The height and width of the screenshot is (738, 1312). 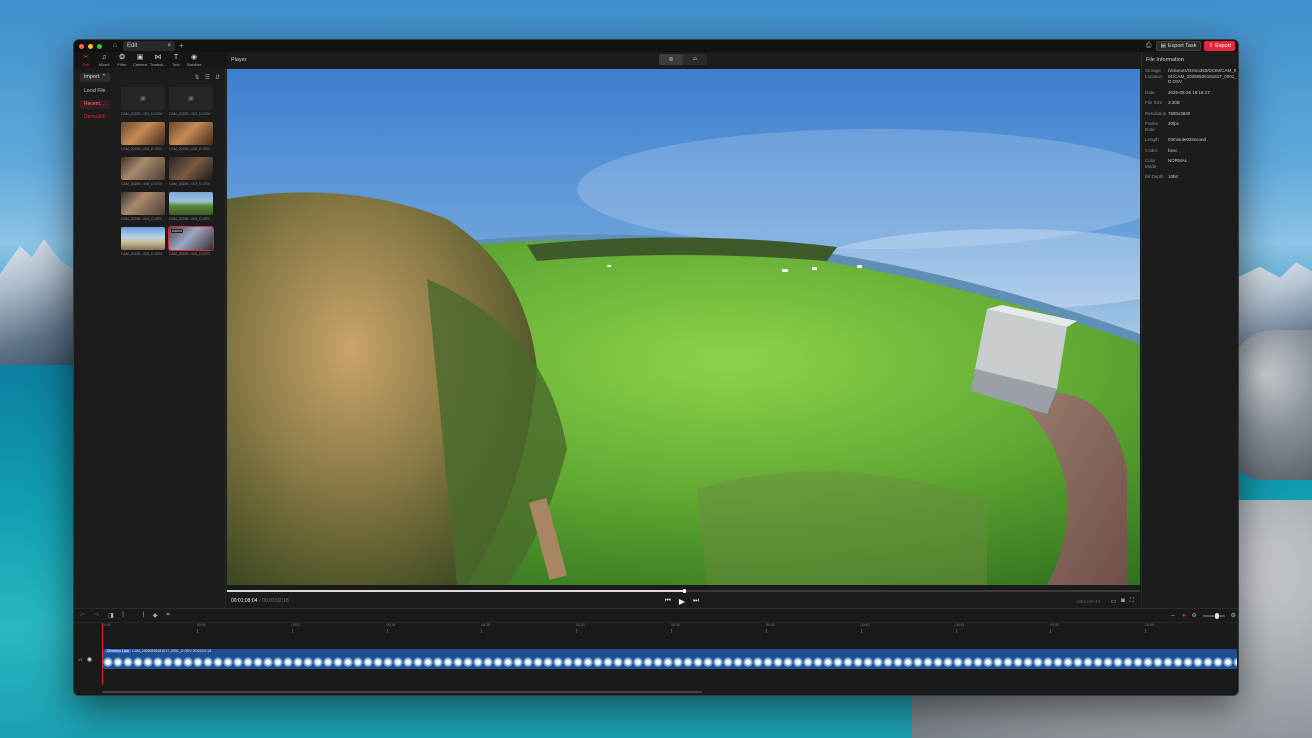 I want to click on media-thumbnail: CAM_20230...003_D.OSV, so click(x=191, y=206).